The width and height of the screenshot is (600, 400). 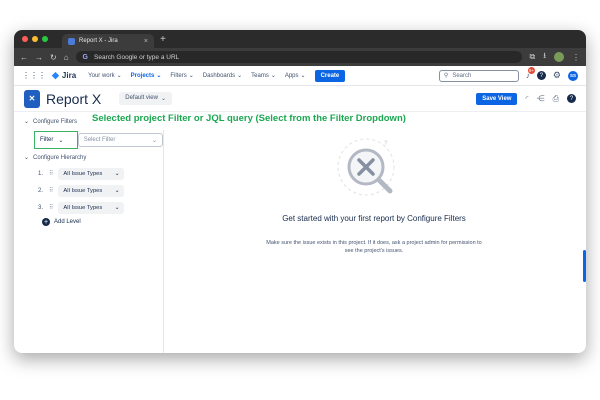 I want to click on reload-icon: ↻, so click(x=53, y=57).